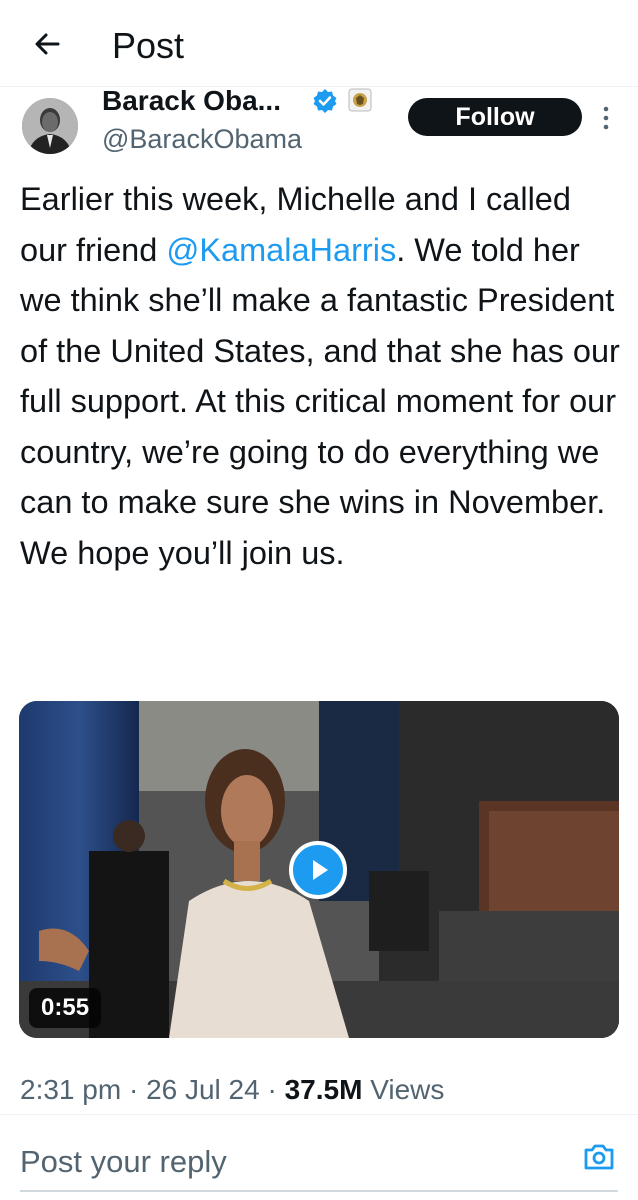 This screenshot has width=638, height=1200. I want to click on verified-badge-icon, so click(325, 101).